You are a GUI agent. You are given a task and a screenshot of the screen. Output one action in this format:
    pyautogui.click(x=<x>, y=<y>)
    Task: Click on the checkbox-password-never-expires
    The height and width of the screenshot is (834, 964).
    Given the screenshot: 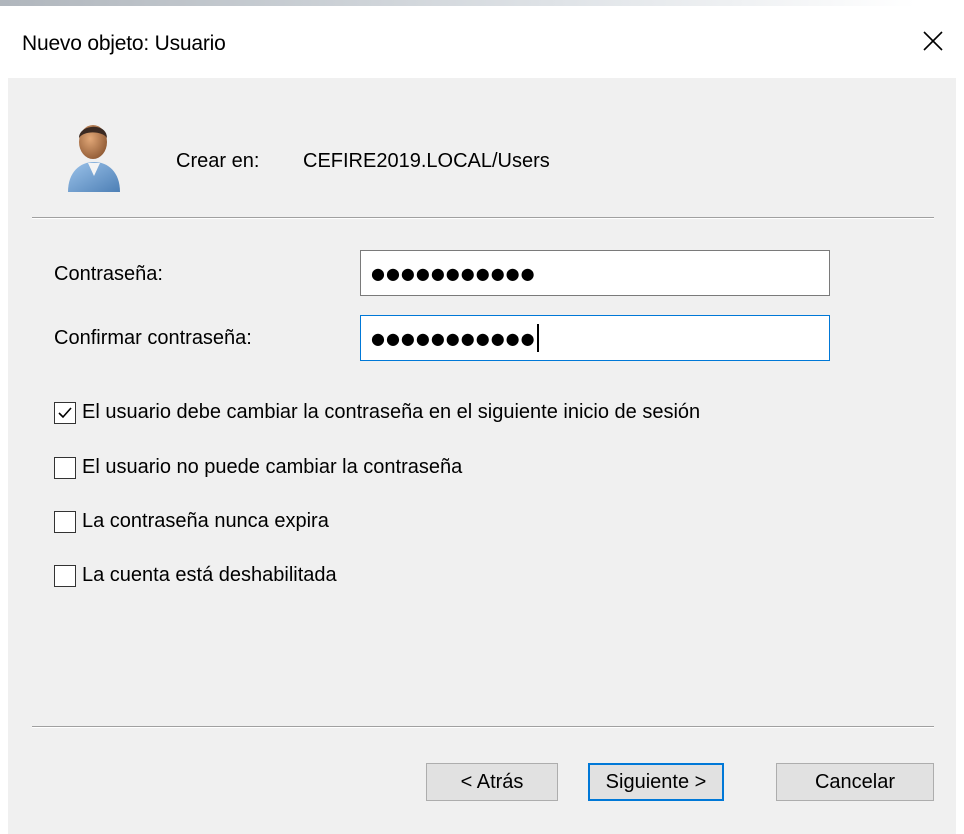 What is the action you would take?
    pyautogui.click(x=65, y=521)
    